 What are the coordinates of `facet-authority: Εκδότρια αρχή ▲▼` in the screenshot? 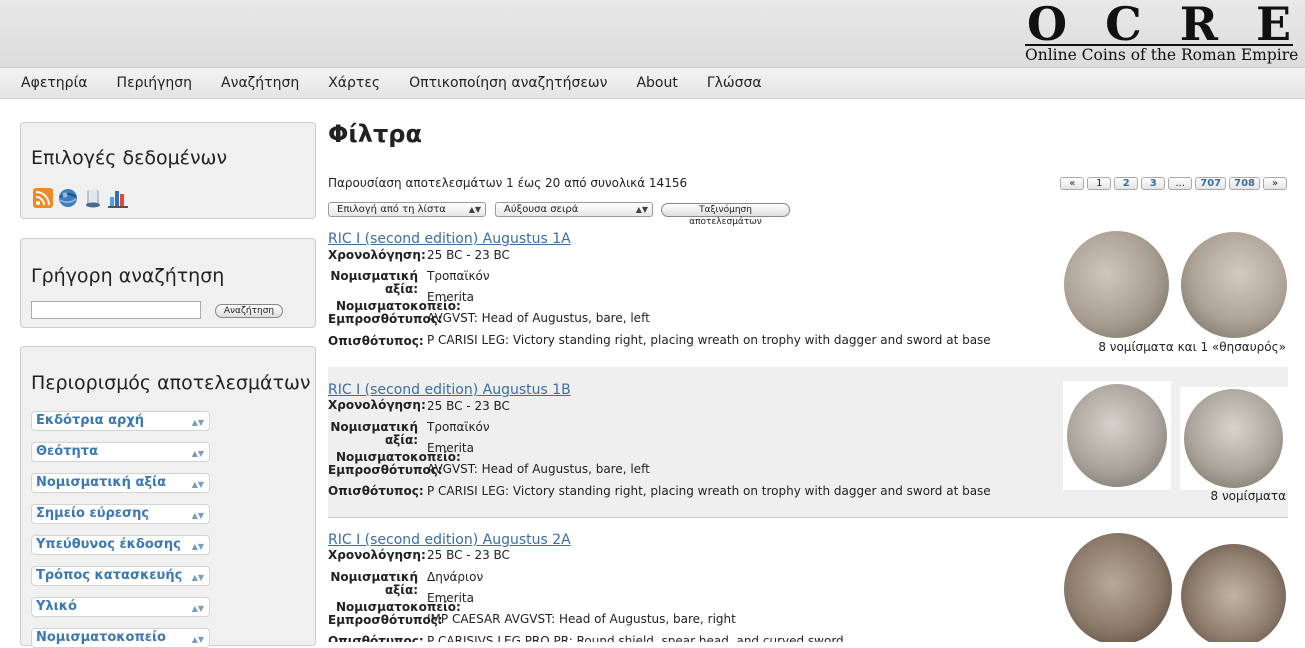 It's located at (120, 421).